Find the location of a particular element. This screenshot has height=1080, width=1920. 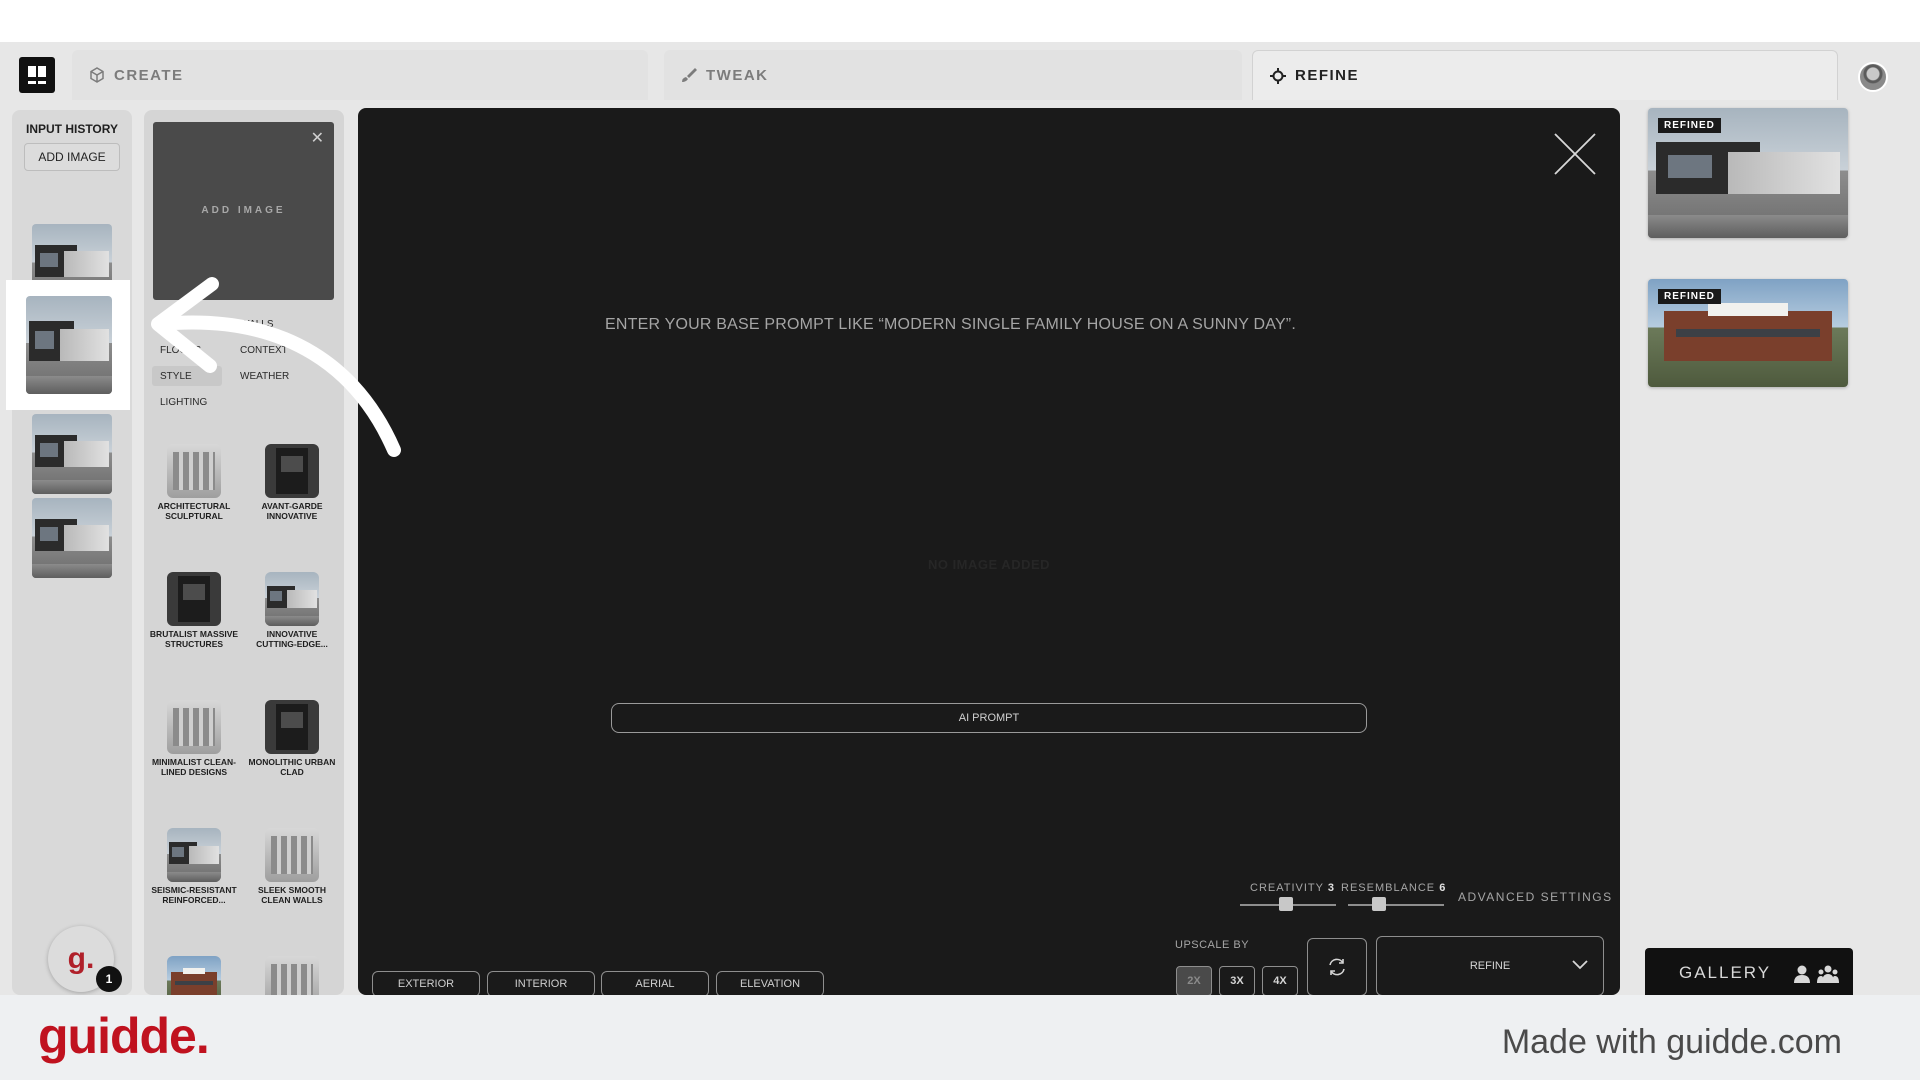

arrow-pointer-icon is located at coordinates (276, 367).